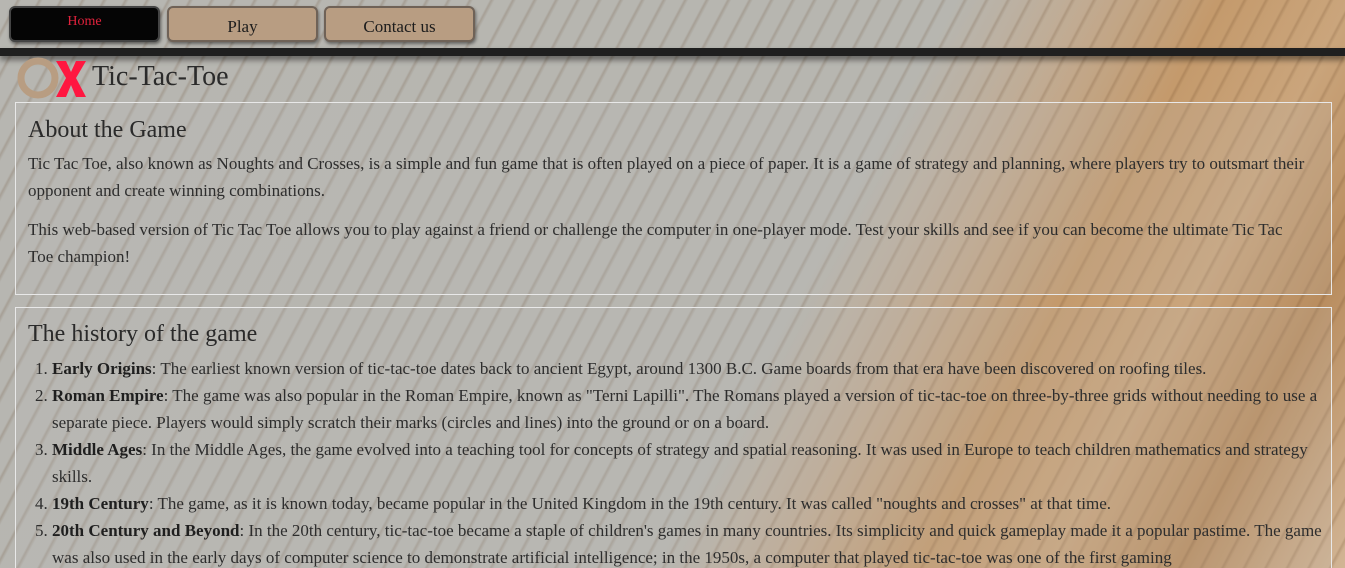 The height and width of the screenshot is (568, 1345). I want to click on history-item-title: 19th Century, so click(100, 503).